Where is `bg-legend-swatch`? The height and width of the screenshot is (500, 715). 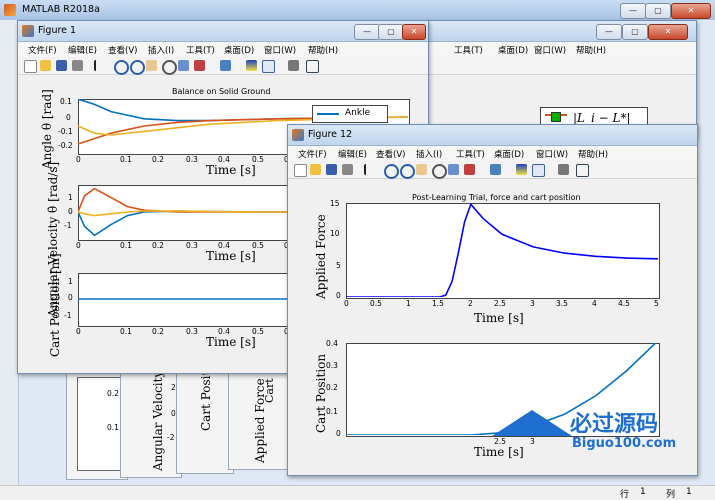 bg-legend-swatch is located at coordinates (556, 117).